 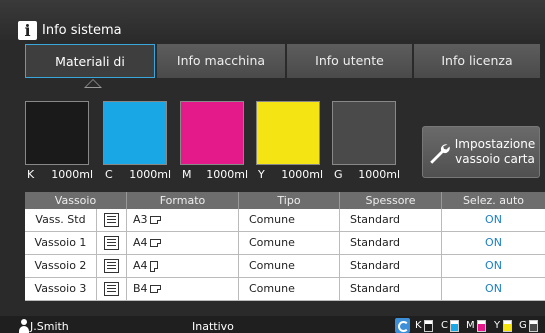 What do you see at coordinates (497, 325) in the screenshot?
I see `ink-level-key: Y` at bounding box center [497, 325].